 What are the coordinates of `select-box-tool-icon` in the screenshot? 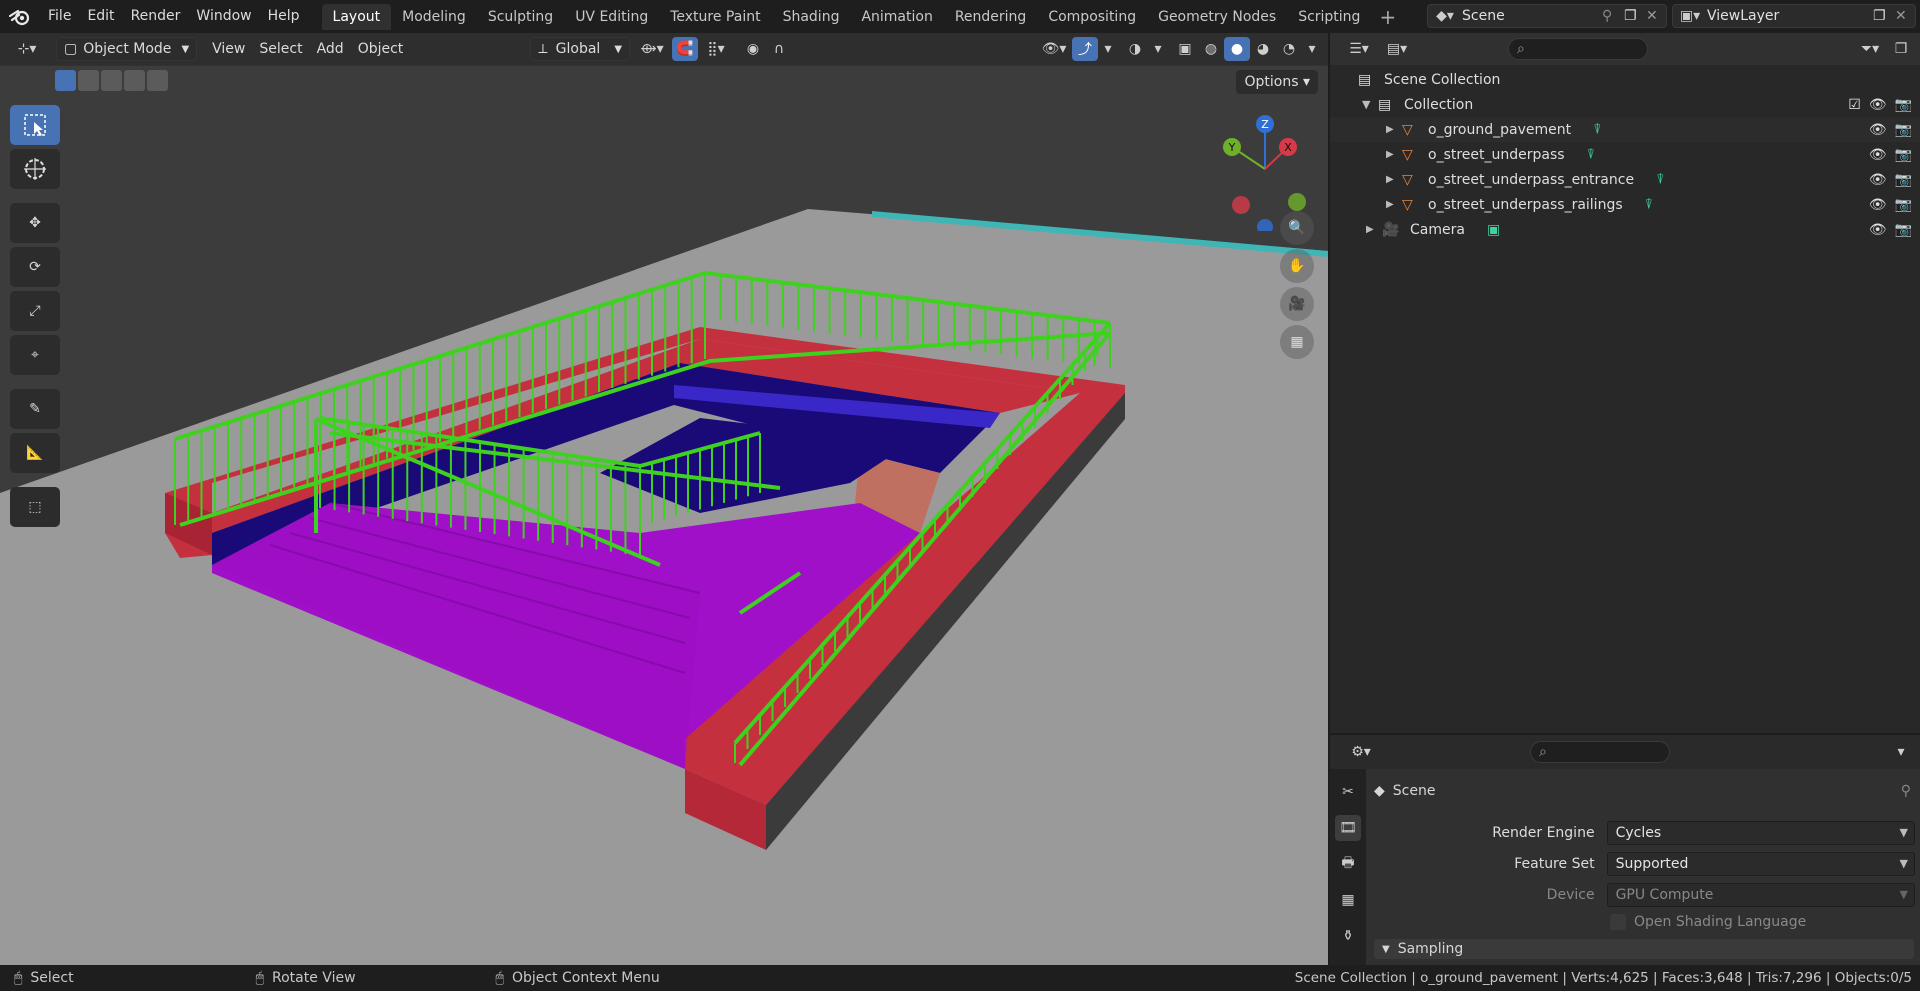 It's located at (35, 125).